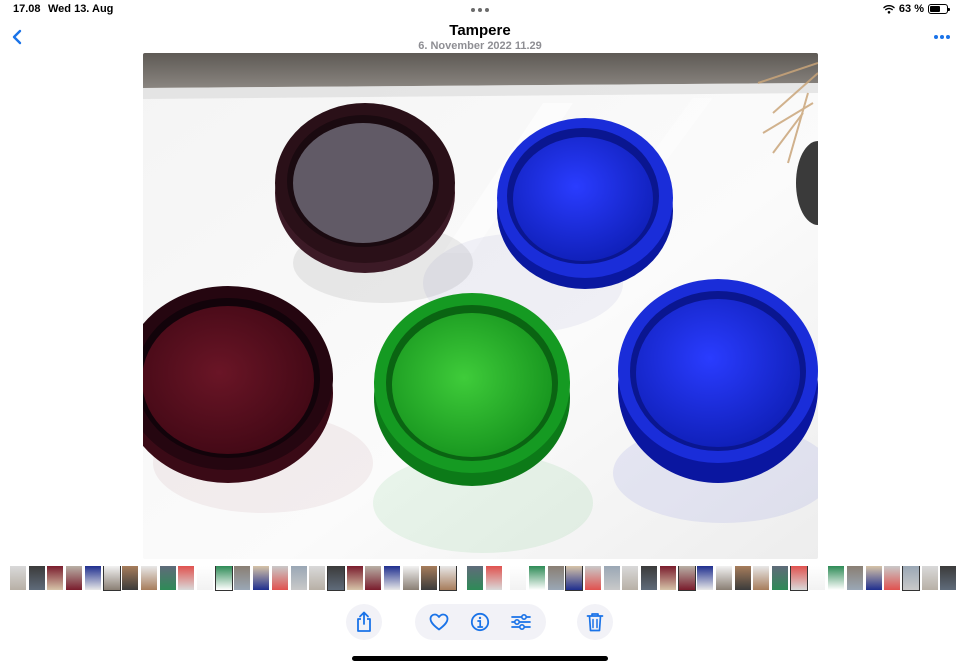 The height and width of the screenshot is (667, 960). I want to click on status-time: 17.08, so click(27, 9).